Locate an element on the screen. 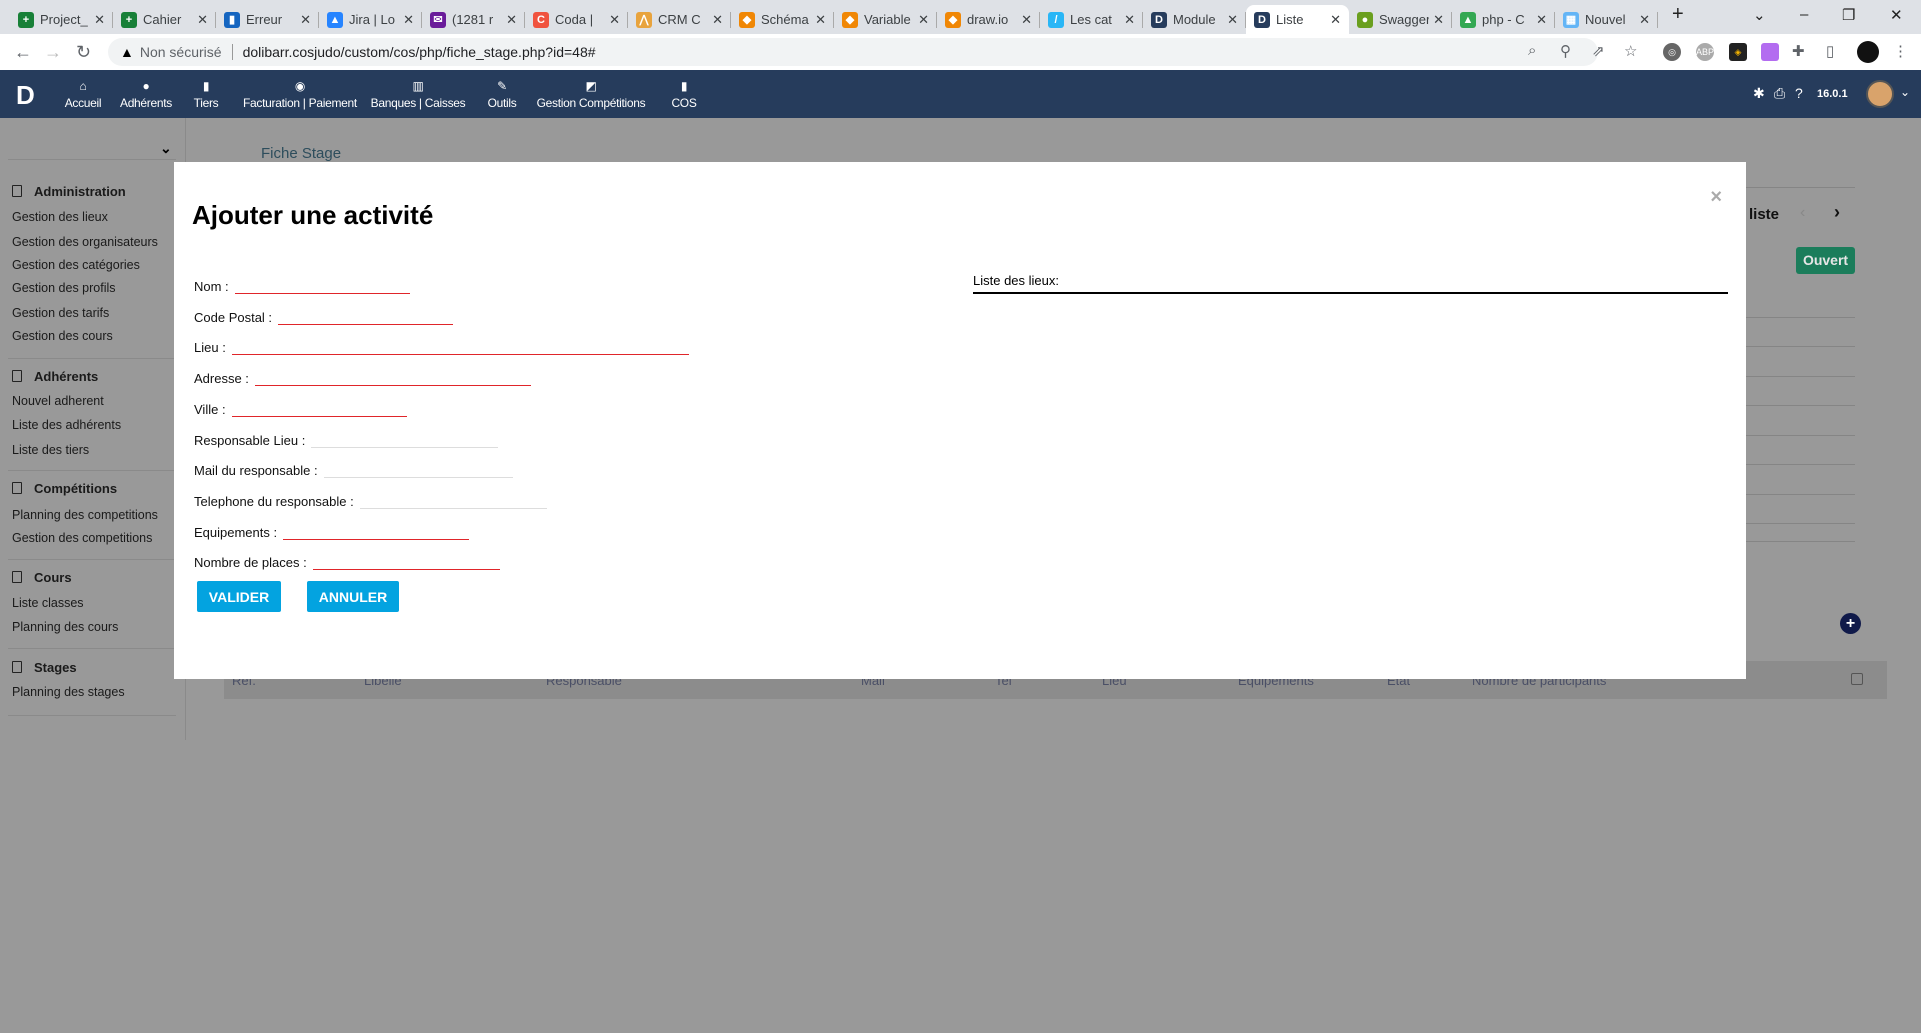 Image resolution: width=1921 pixels, height=1033 pixels. share-icon: ⇗ is located at coordinates (1598, 51).